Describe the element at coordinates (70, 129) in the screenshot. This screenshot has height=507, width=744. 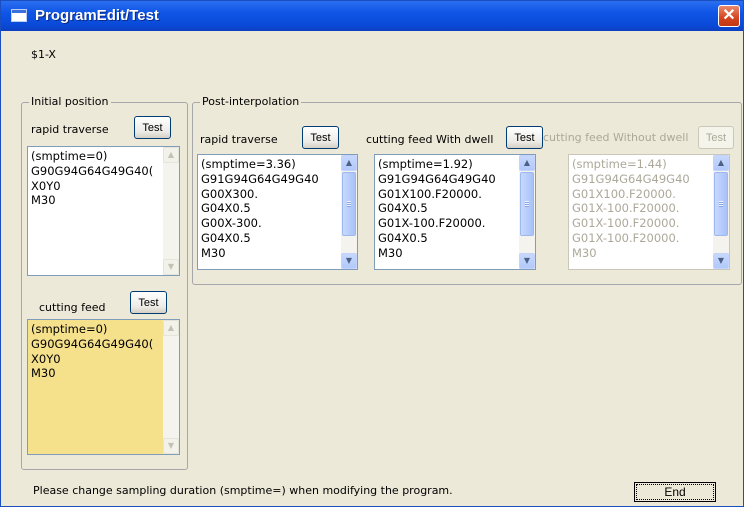
I see `initial-rapid-label: rapid traverse` at that location.